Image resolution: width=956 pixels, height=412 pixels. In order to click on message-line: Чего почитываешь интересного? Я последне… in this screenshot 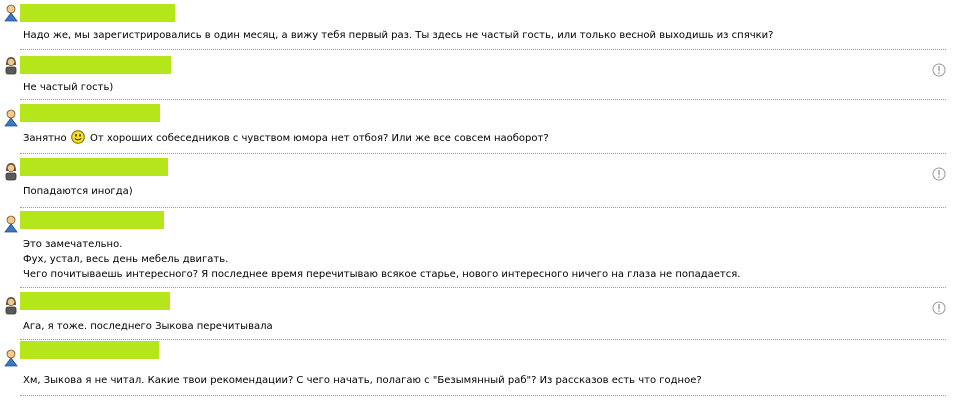, I will do `click(382, 274)`.